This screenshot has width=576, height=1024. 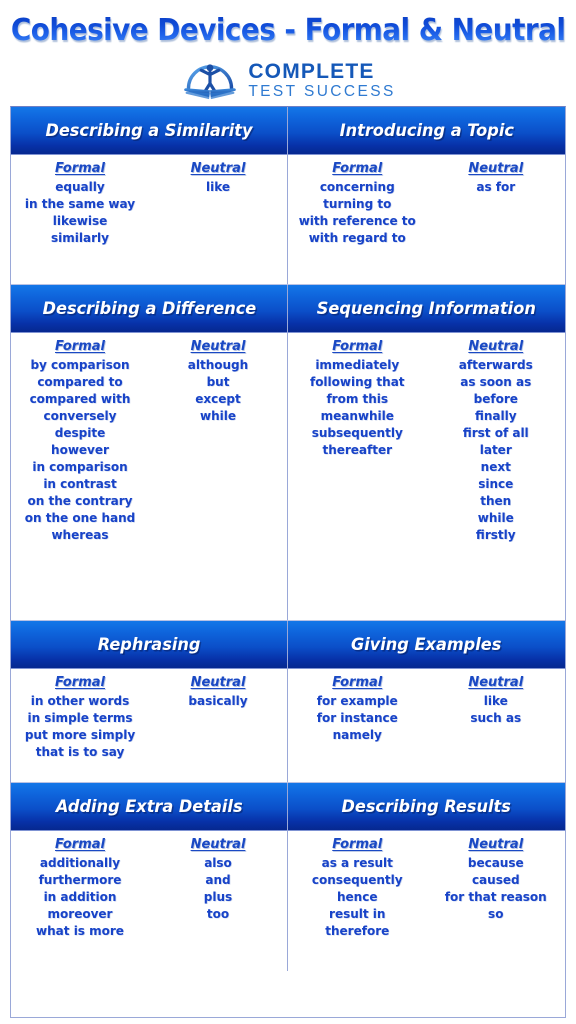 What do you see at coordinates (357, 450) in the screenshot?
I see `word-item: thereafter` at bounding box center [357, 450].